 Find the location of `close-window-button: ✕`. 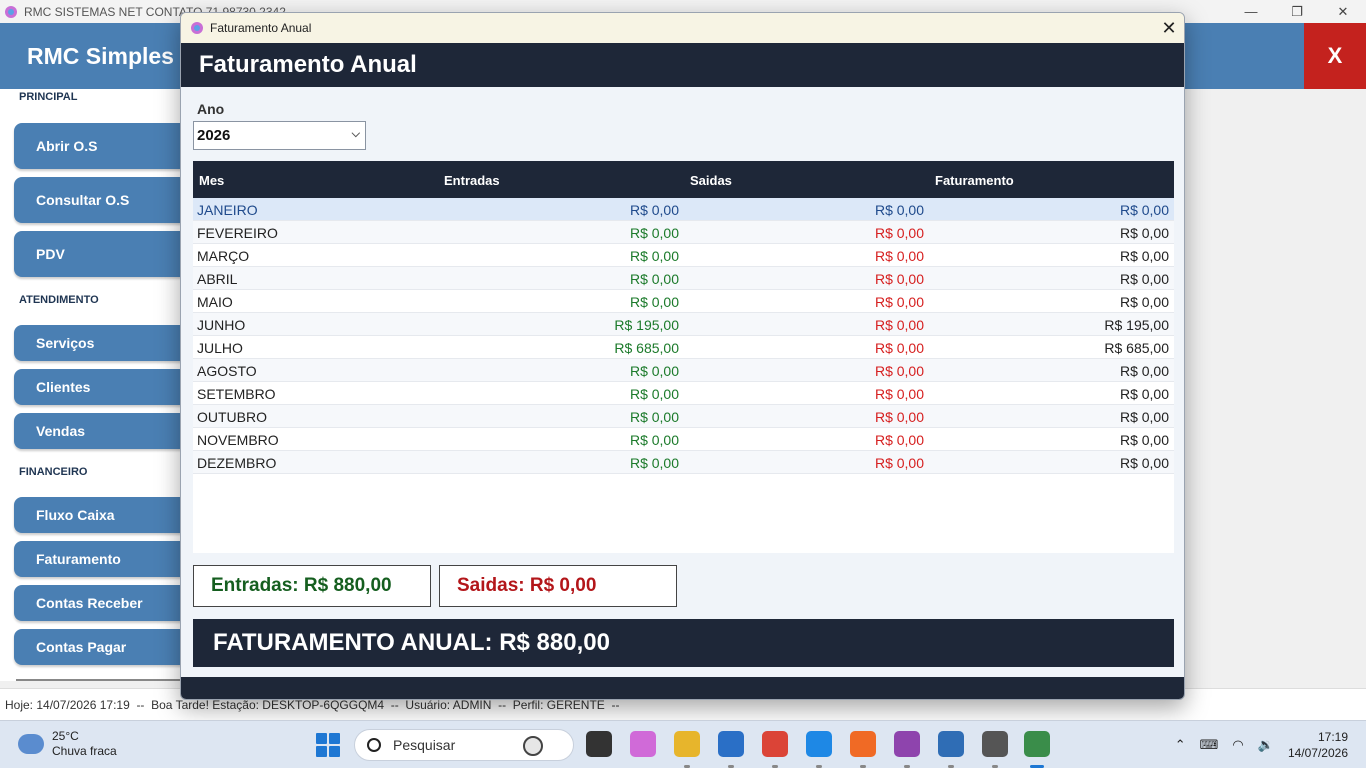

close-window-button: ✕ is located at coordinates (1343, 11).